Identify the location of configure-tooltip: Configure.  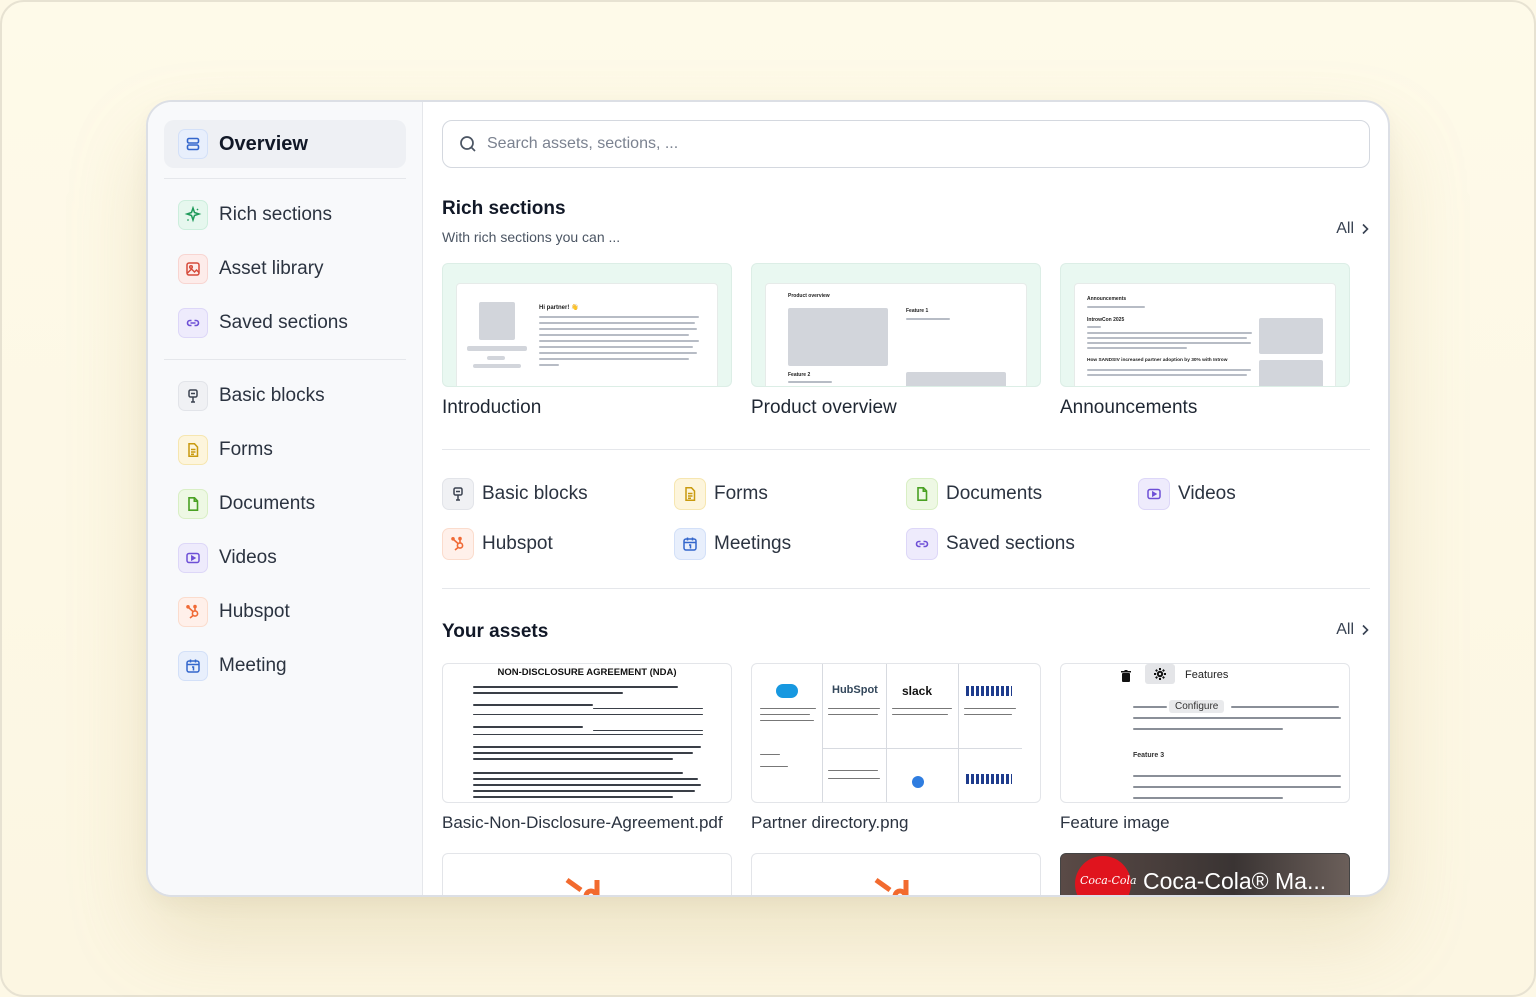
(1197, 706).